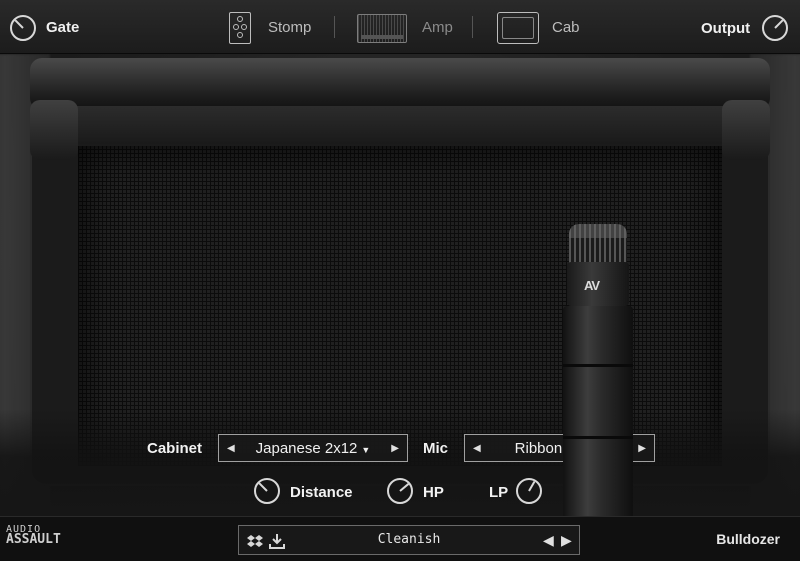 Image resolution: width=800 pixels, height=561 pixels. I want to click on gate-label: Gate, so click(63, 27).